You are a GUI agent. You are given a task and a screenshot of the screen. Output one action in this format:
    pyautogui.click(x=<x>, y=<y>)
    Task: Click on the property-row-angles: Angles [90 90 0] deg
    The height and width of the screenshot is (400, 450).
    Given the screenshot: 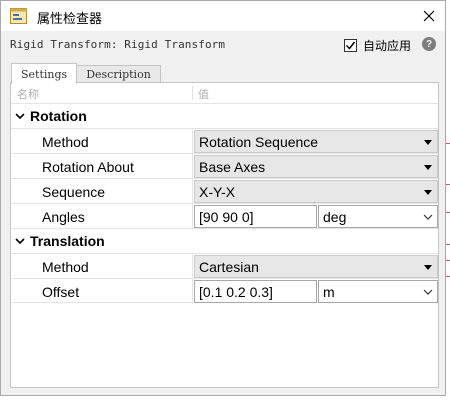 What is the action you would take?
    pyautogui.click(x=224, y=216)
    